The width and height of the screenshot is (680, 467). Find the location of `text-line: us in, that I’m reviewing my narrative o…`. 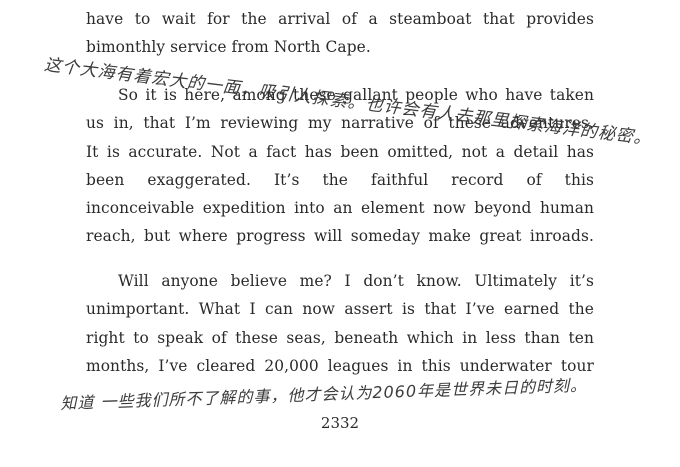

text-line: us in, that I’m reviewing my narrative o… is located at coordinates (340, 123).